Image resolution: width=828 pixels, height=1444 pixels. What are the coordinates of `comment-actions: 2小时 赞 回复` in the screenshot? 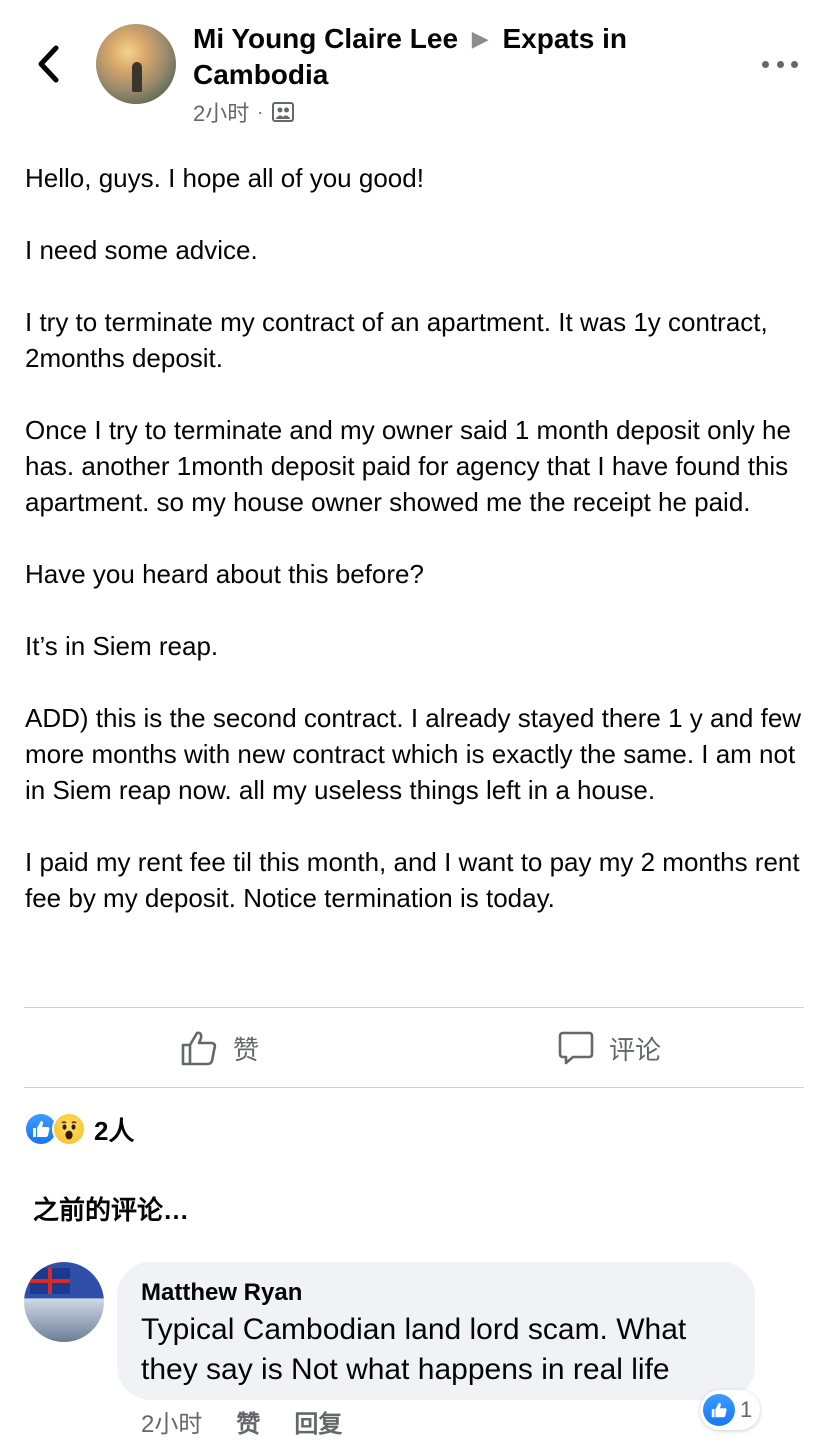 It's located at (241, 1421).